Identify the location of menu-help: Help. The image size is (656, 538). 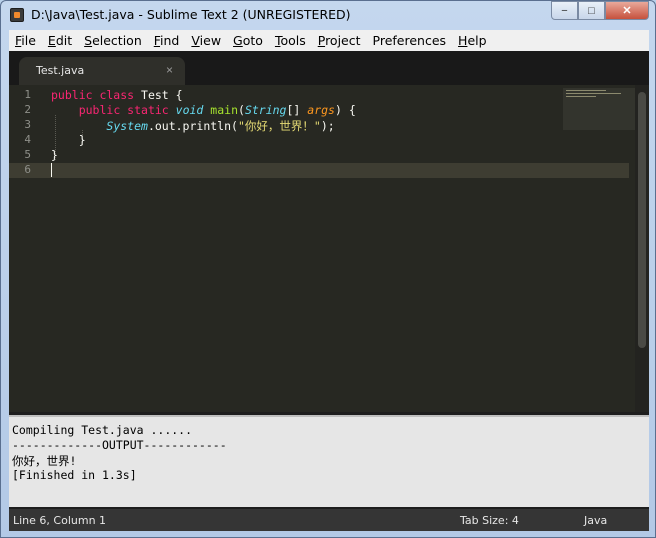
(472, 40).